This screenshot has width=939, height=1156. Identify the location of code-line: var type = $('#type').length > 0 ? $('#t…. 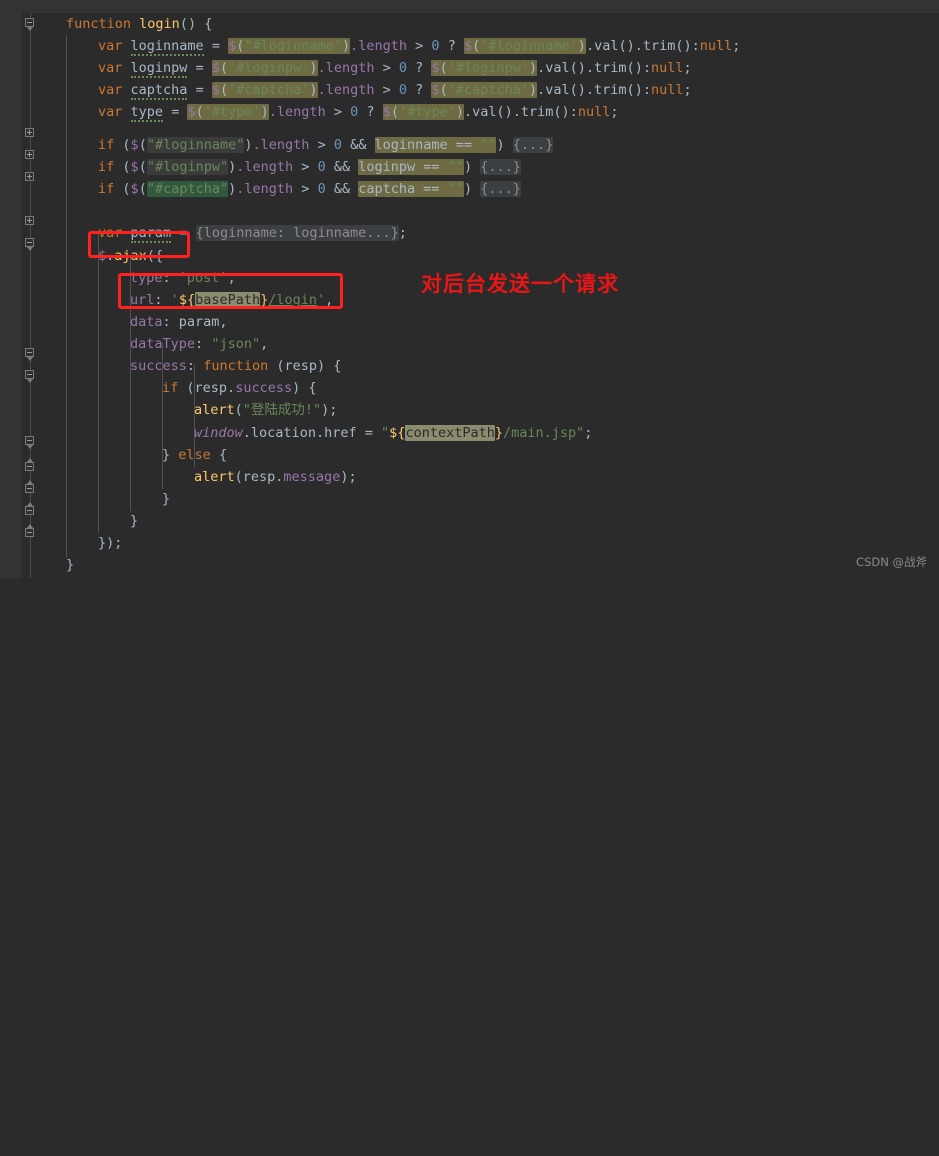
(358, 113).